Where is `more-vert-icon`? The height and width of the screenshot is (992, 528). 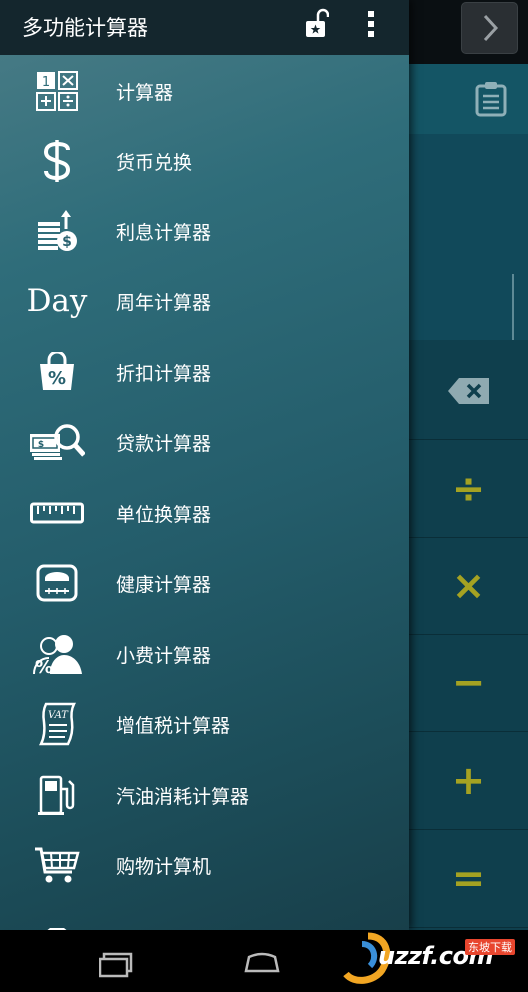
more-vert-icon is located at coordinates (371, 24).